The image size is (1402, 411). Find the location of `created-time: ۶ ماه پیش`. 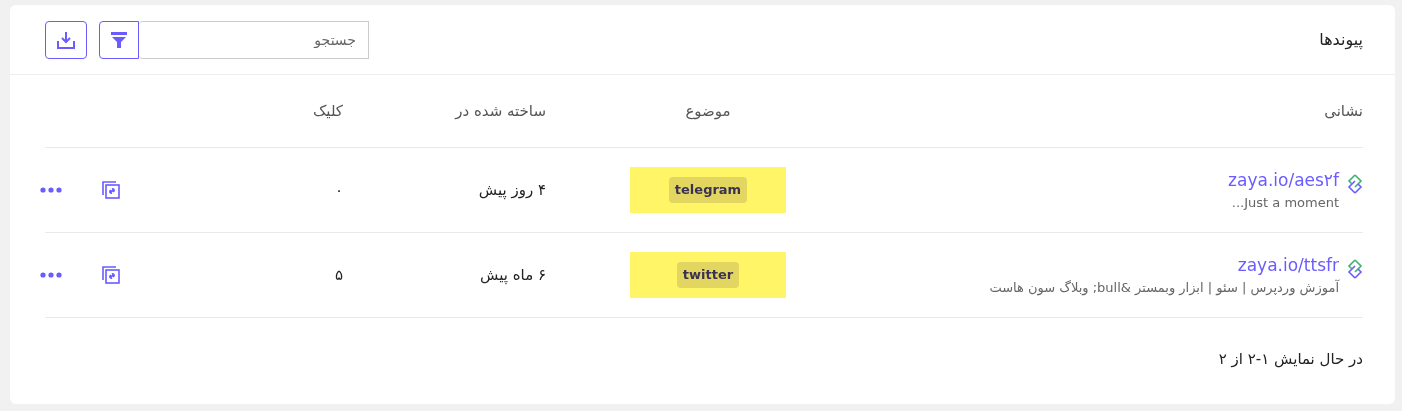

created-time: ۶ ماه پیش is located at coordinates (513, 275).